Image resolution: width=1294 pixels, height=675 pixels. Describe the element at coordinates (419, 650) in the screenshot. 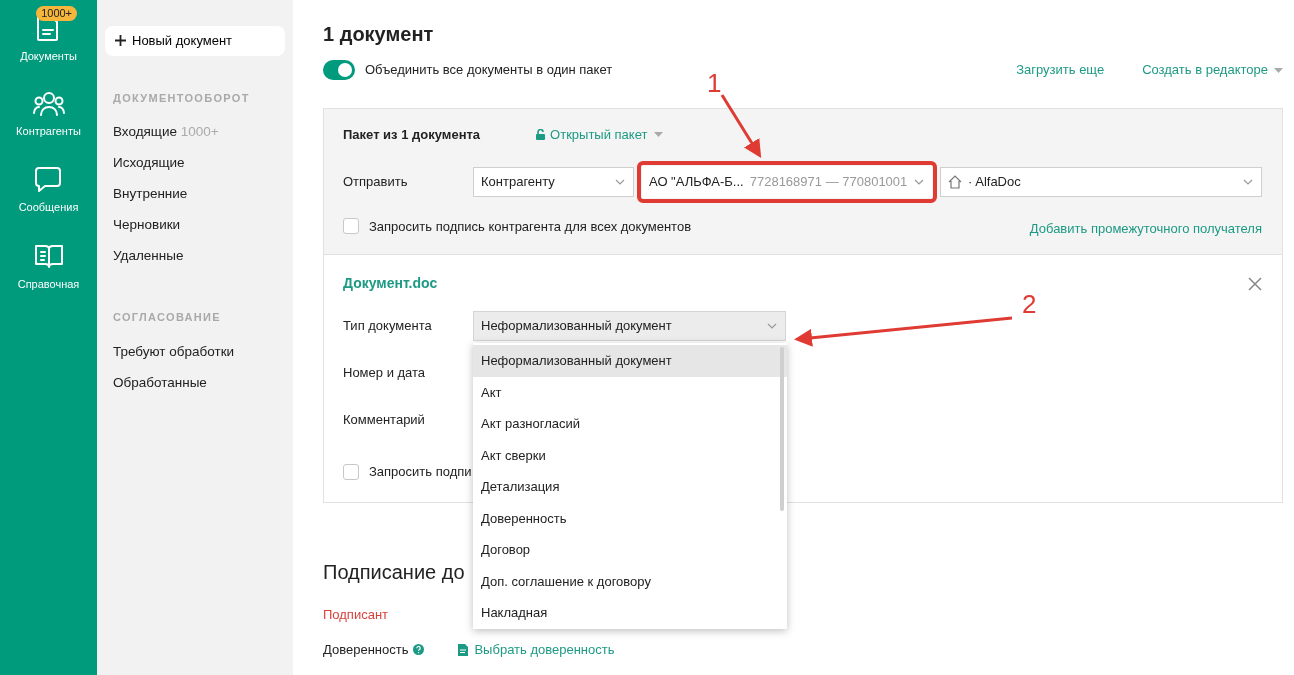

I see `help-icon` at that location.